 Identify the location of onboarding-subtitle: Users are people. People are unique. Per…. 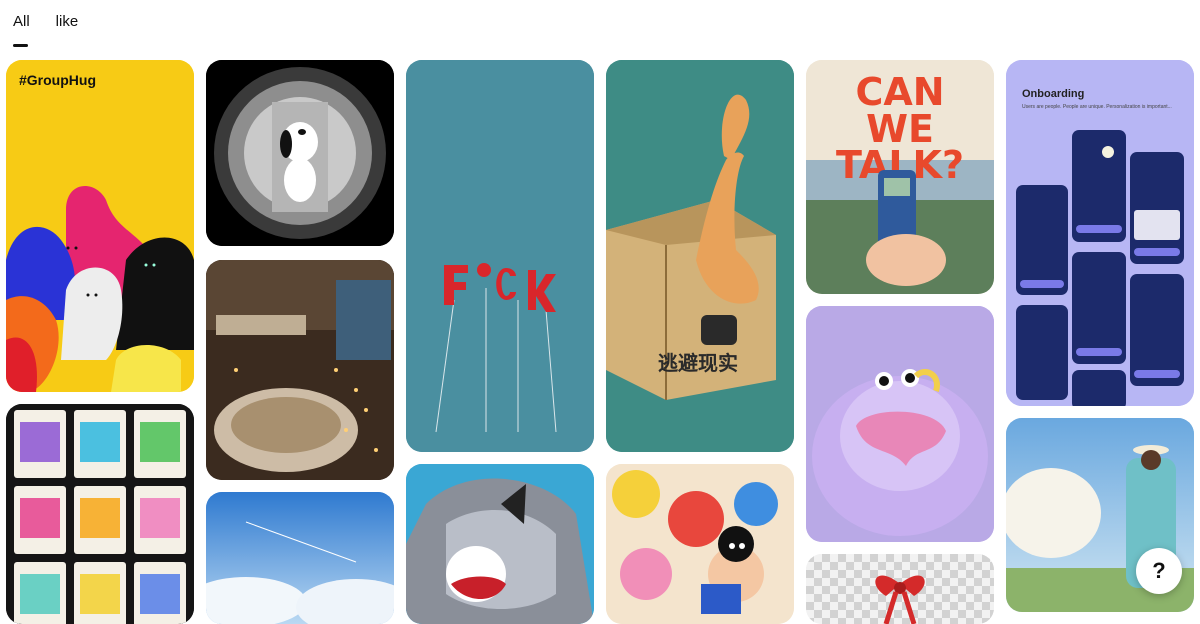
(1097, 107).